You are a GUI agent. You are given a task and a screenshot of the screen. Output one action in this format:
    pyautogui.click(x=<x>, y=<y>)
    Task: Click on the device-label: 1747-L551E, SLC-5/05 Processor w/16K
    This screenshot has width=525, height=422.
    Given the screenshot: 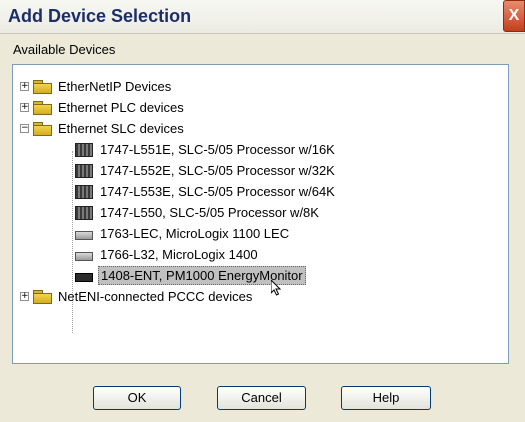 What is the action you would take?
    pyautogui.click(x=217, y=149)
    